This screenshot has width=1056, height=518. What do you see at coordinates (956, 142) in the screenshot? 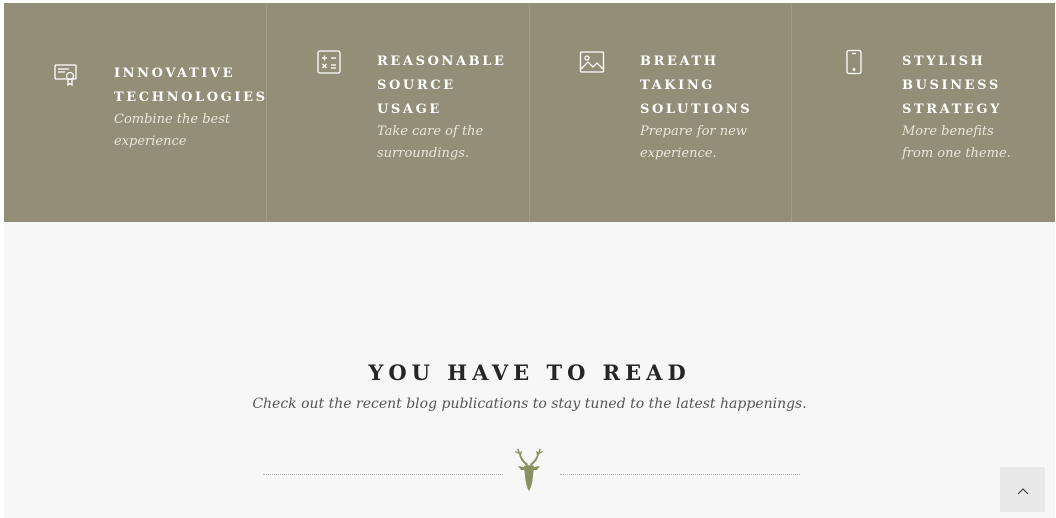
I see `feature-description: More benefits from one theme.` at bounding box center [956, 142].